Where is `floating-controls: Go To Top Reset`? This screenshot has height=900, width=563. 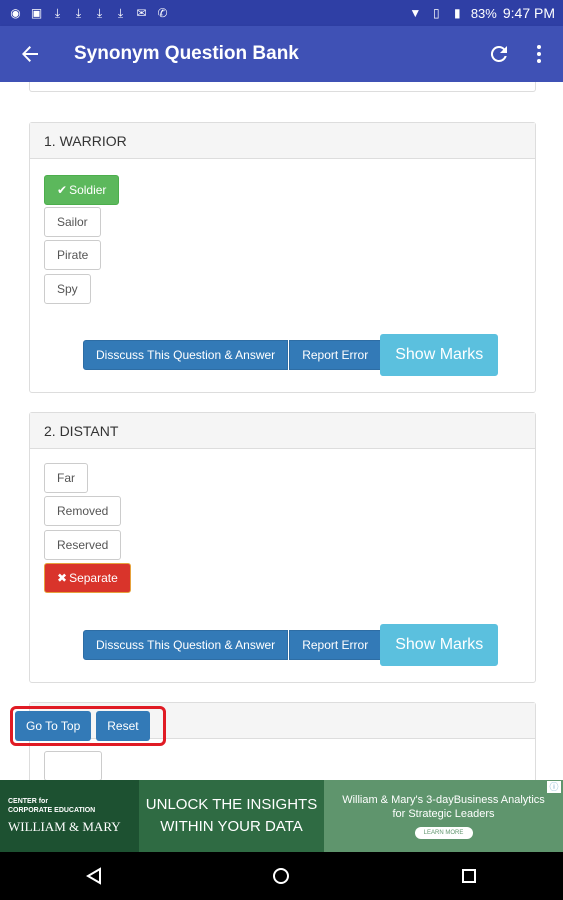
floating-controls: Go To Top Reset is located at coordinates (88, 726).